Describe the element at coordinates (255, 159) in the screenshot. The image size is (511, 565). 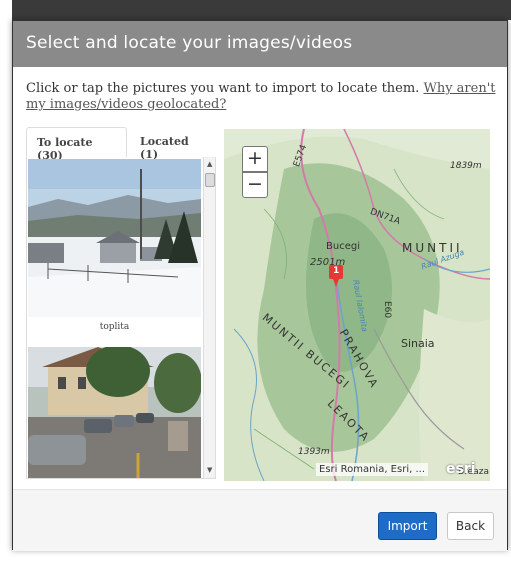
I see `zoom-in-button: +` at that location.